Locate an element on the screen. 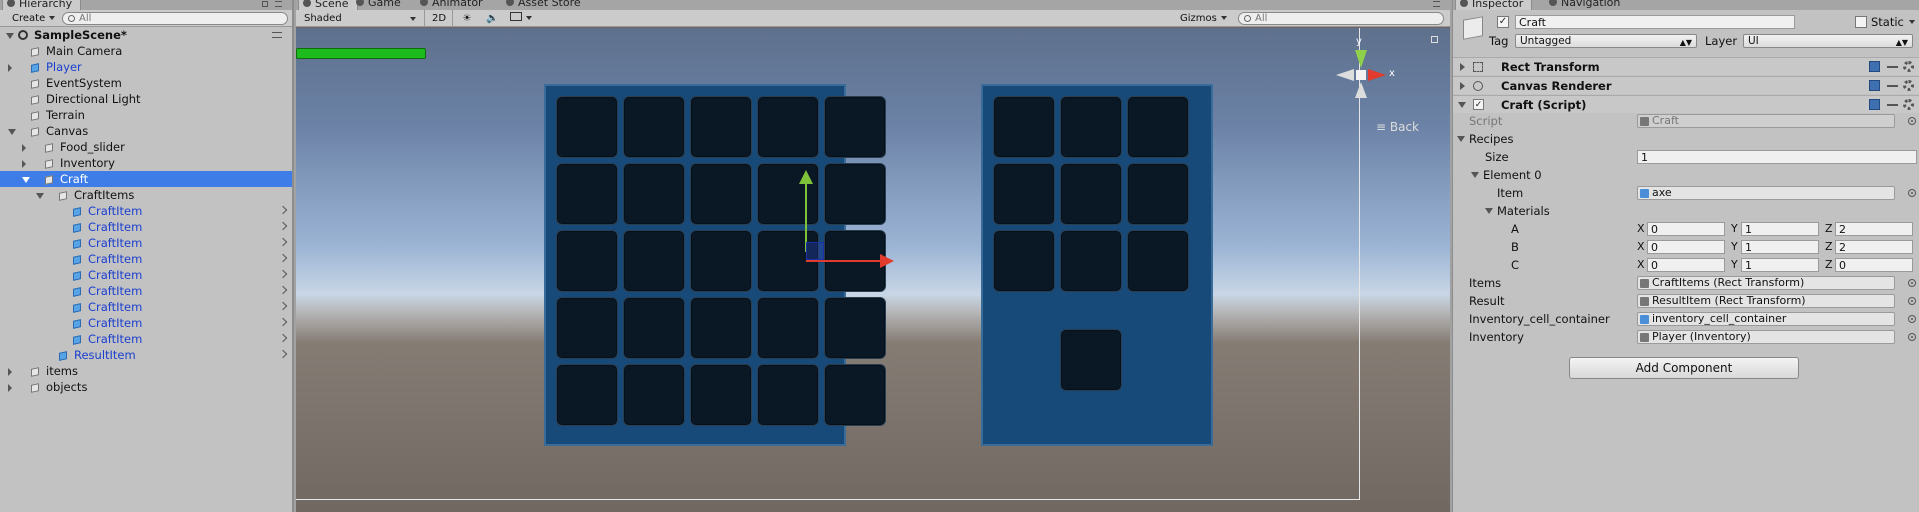 This screenshot has height=512, width=1919. gear-icon is located at coordinates (1908, 104).